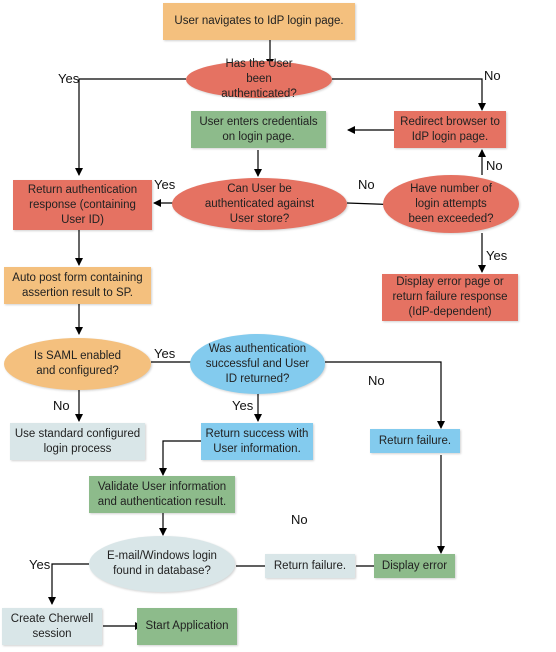  Describe the element at coordinates (310, 566) in the screenshot. I see `return-failure-2-node: Return failure.` at that location.